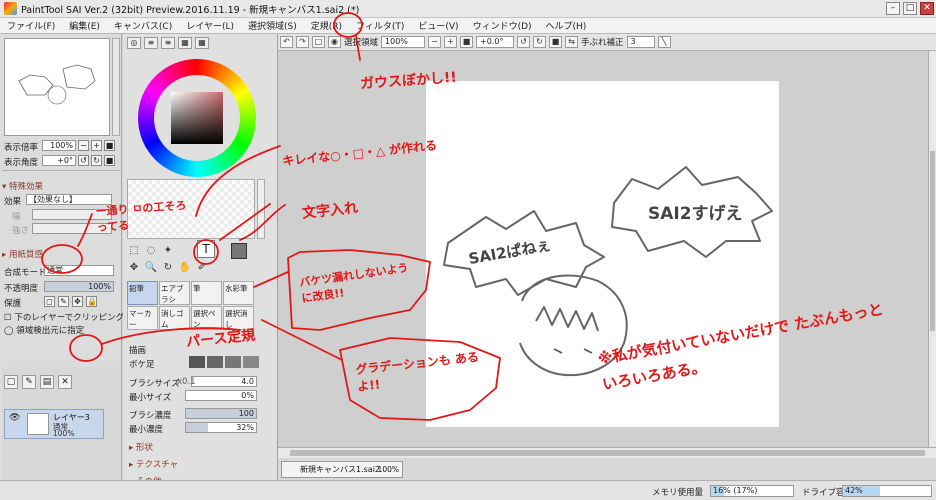  What do you see at coordinates (22, 186) in the screenshot?
I see `effects-section-header: ▾ 特殊効果` at bounding box center [22, 186].